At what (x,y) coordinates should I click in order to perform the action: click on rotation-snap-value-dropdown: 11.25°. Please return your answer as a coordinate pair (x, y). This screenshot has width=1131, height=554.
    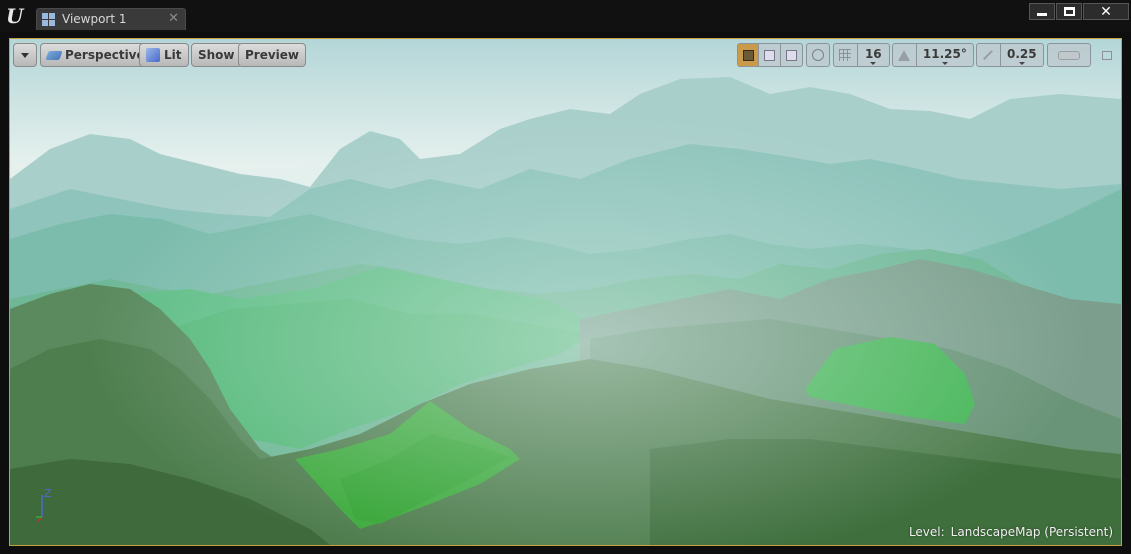
    Looking at the image, I should click on (945, 55).